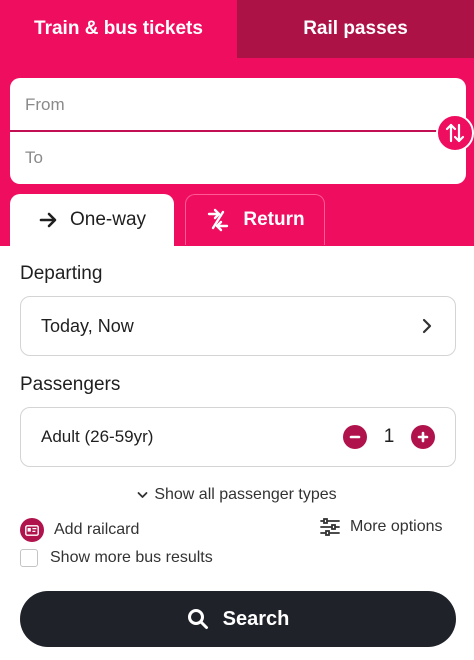 The image size is (474, 660). What do you see at coordinates (131, 557) in the screenshot?
I see `bus-results-label: Show more bus results` at bounding box center [131, 557].